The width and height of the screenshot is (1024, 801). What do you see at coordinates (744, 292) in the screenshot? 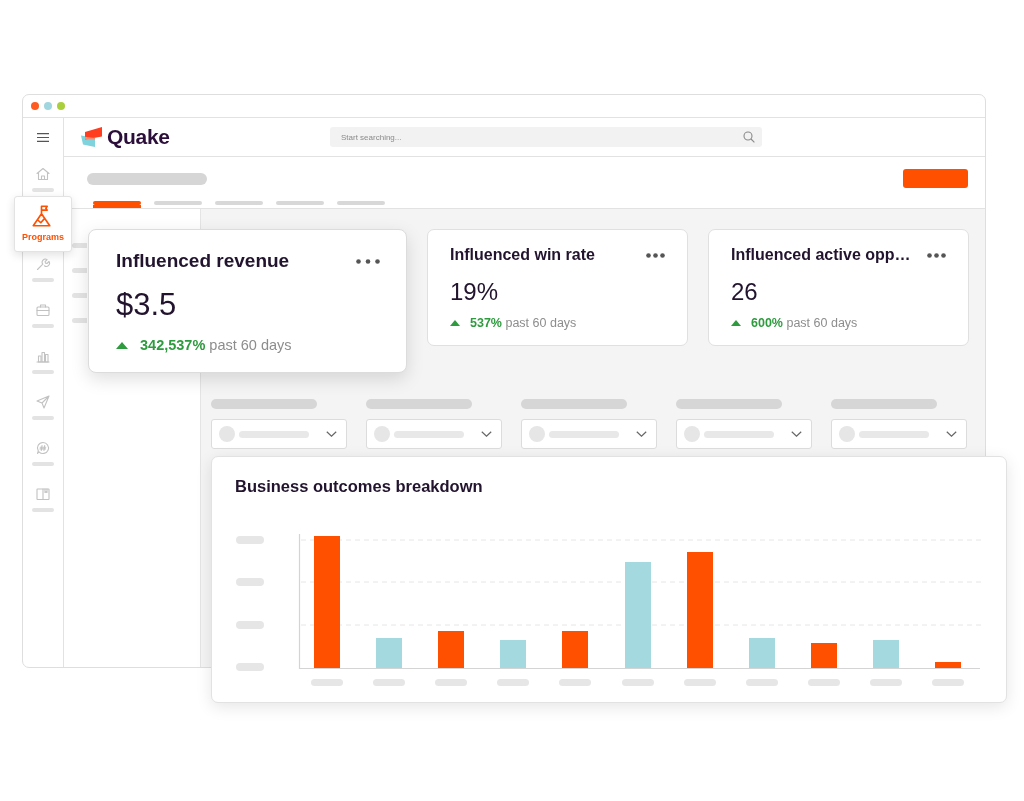
I see `metric-value: 26` at bounding box center [744, 292].